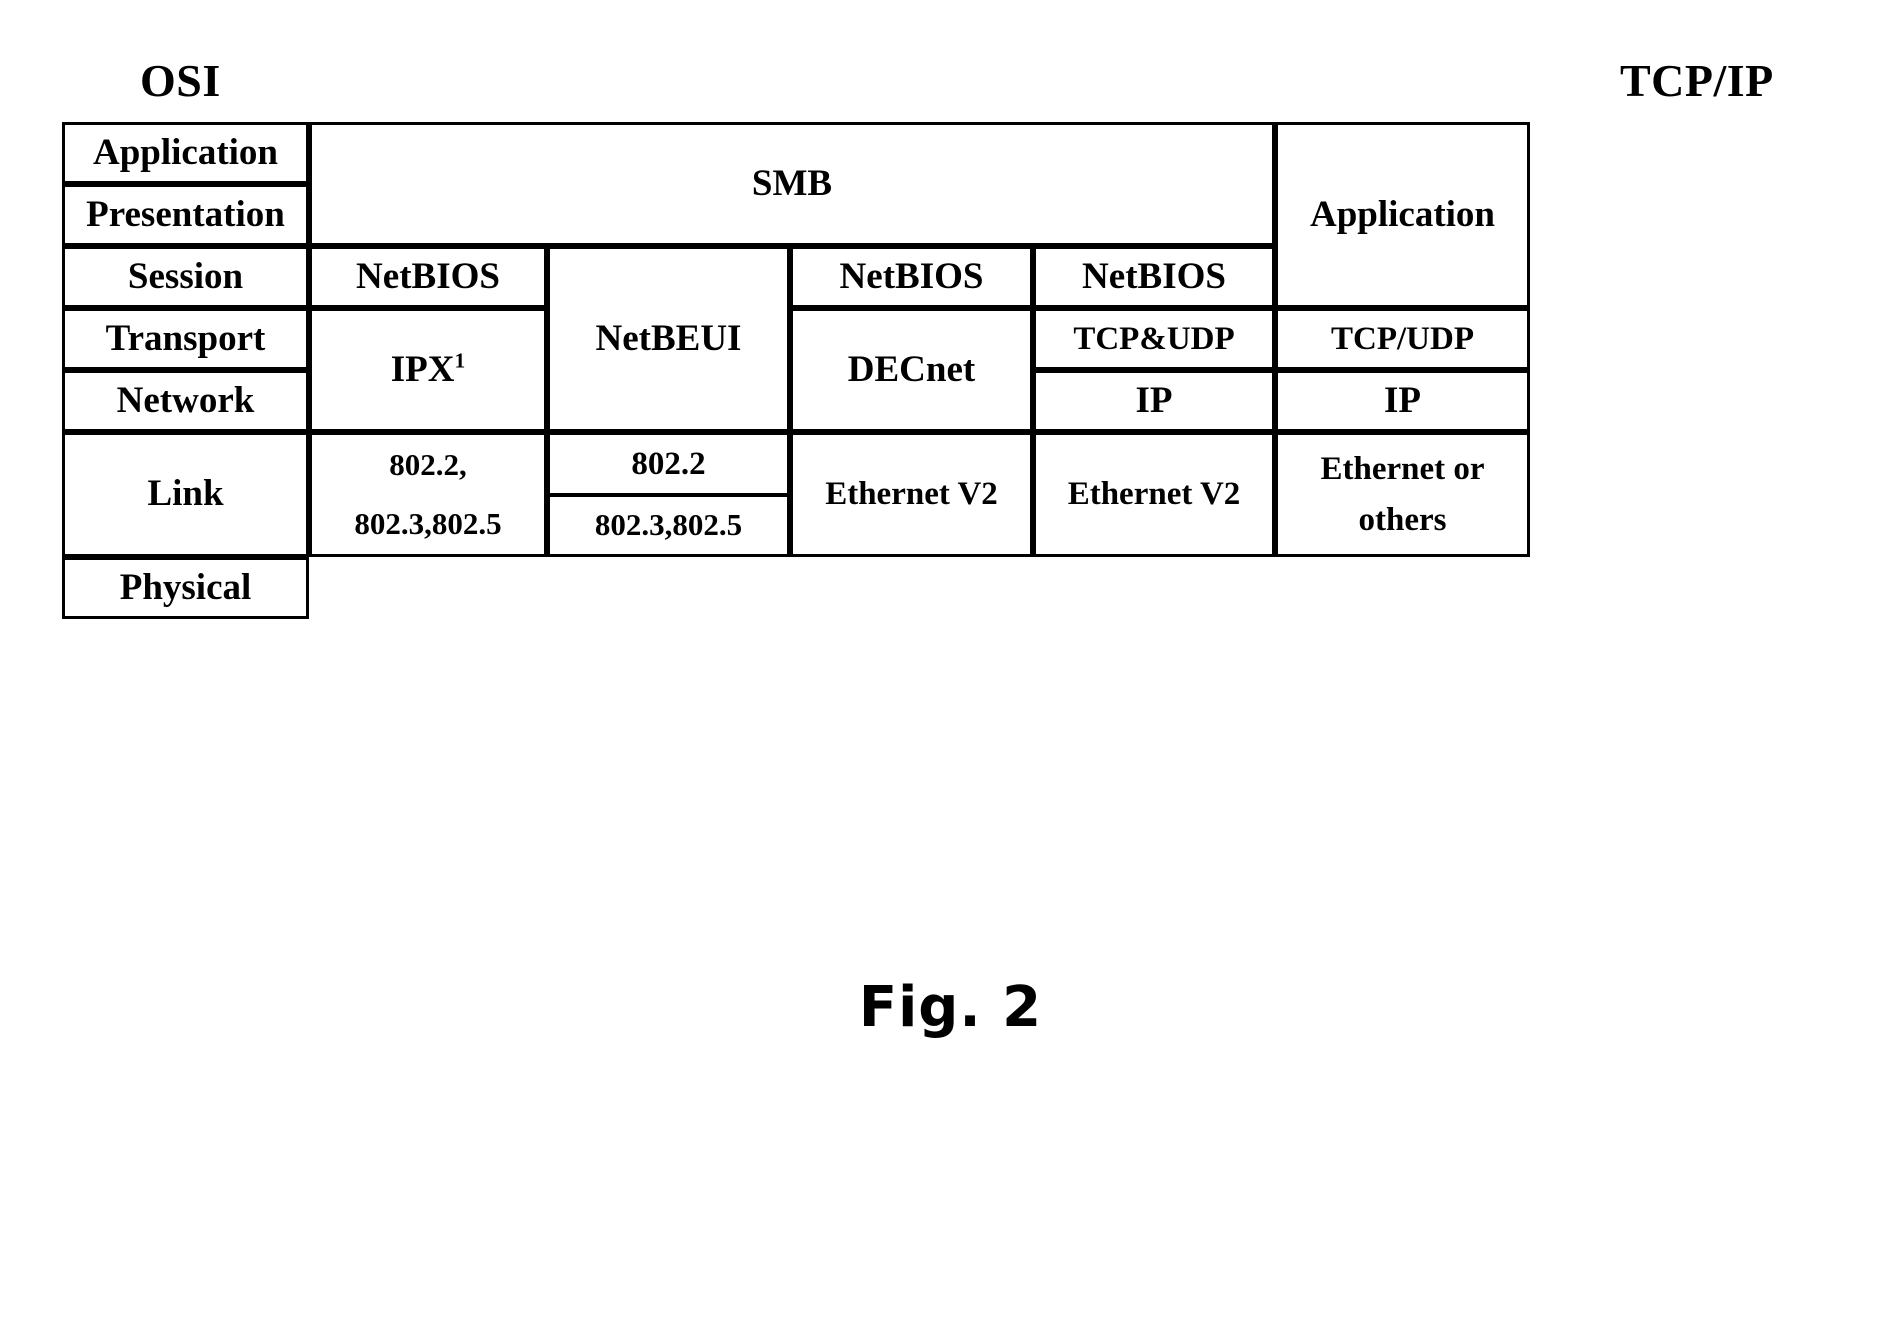  I want to click on ipx-link-cell: 802.2, 802.3,802.5, so click(428, 494).